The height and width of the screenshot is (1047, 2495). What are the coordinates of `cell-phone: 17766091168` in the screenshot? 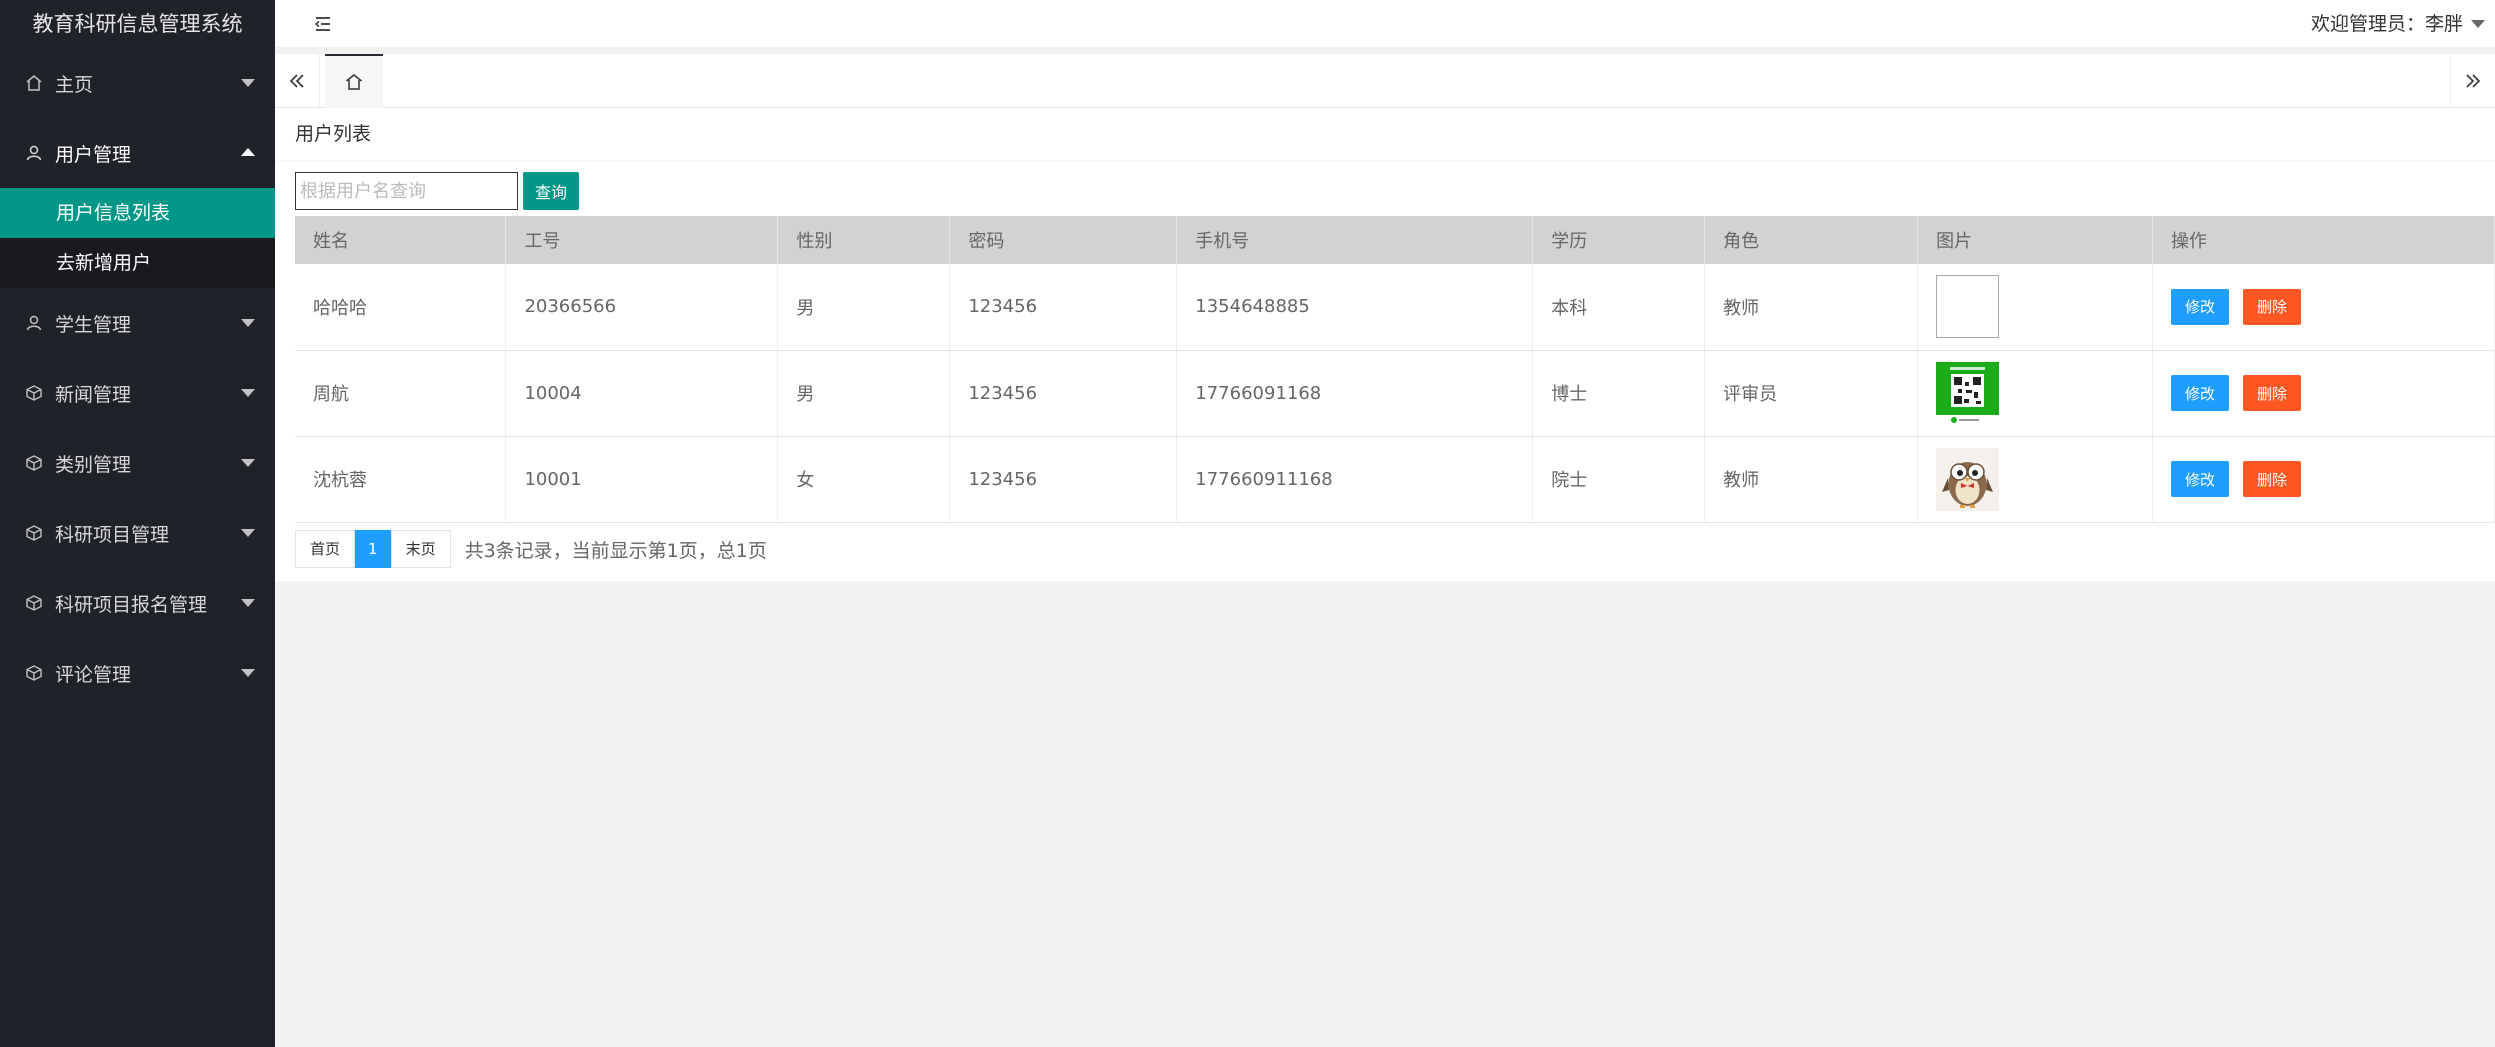 It's located at (1355, 393).